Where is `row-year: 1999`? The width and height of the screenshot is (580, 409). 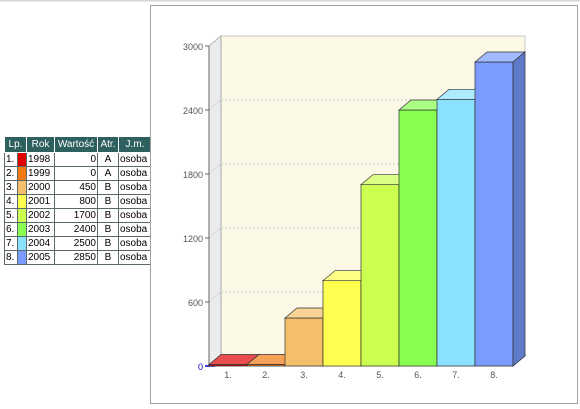 row-year: 1999 is located at coordinates (40, 173).